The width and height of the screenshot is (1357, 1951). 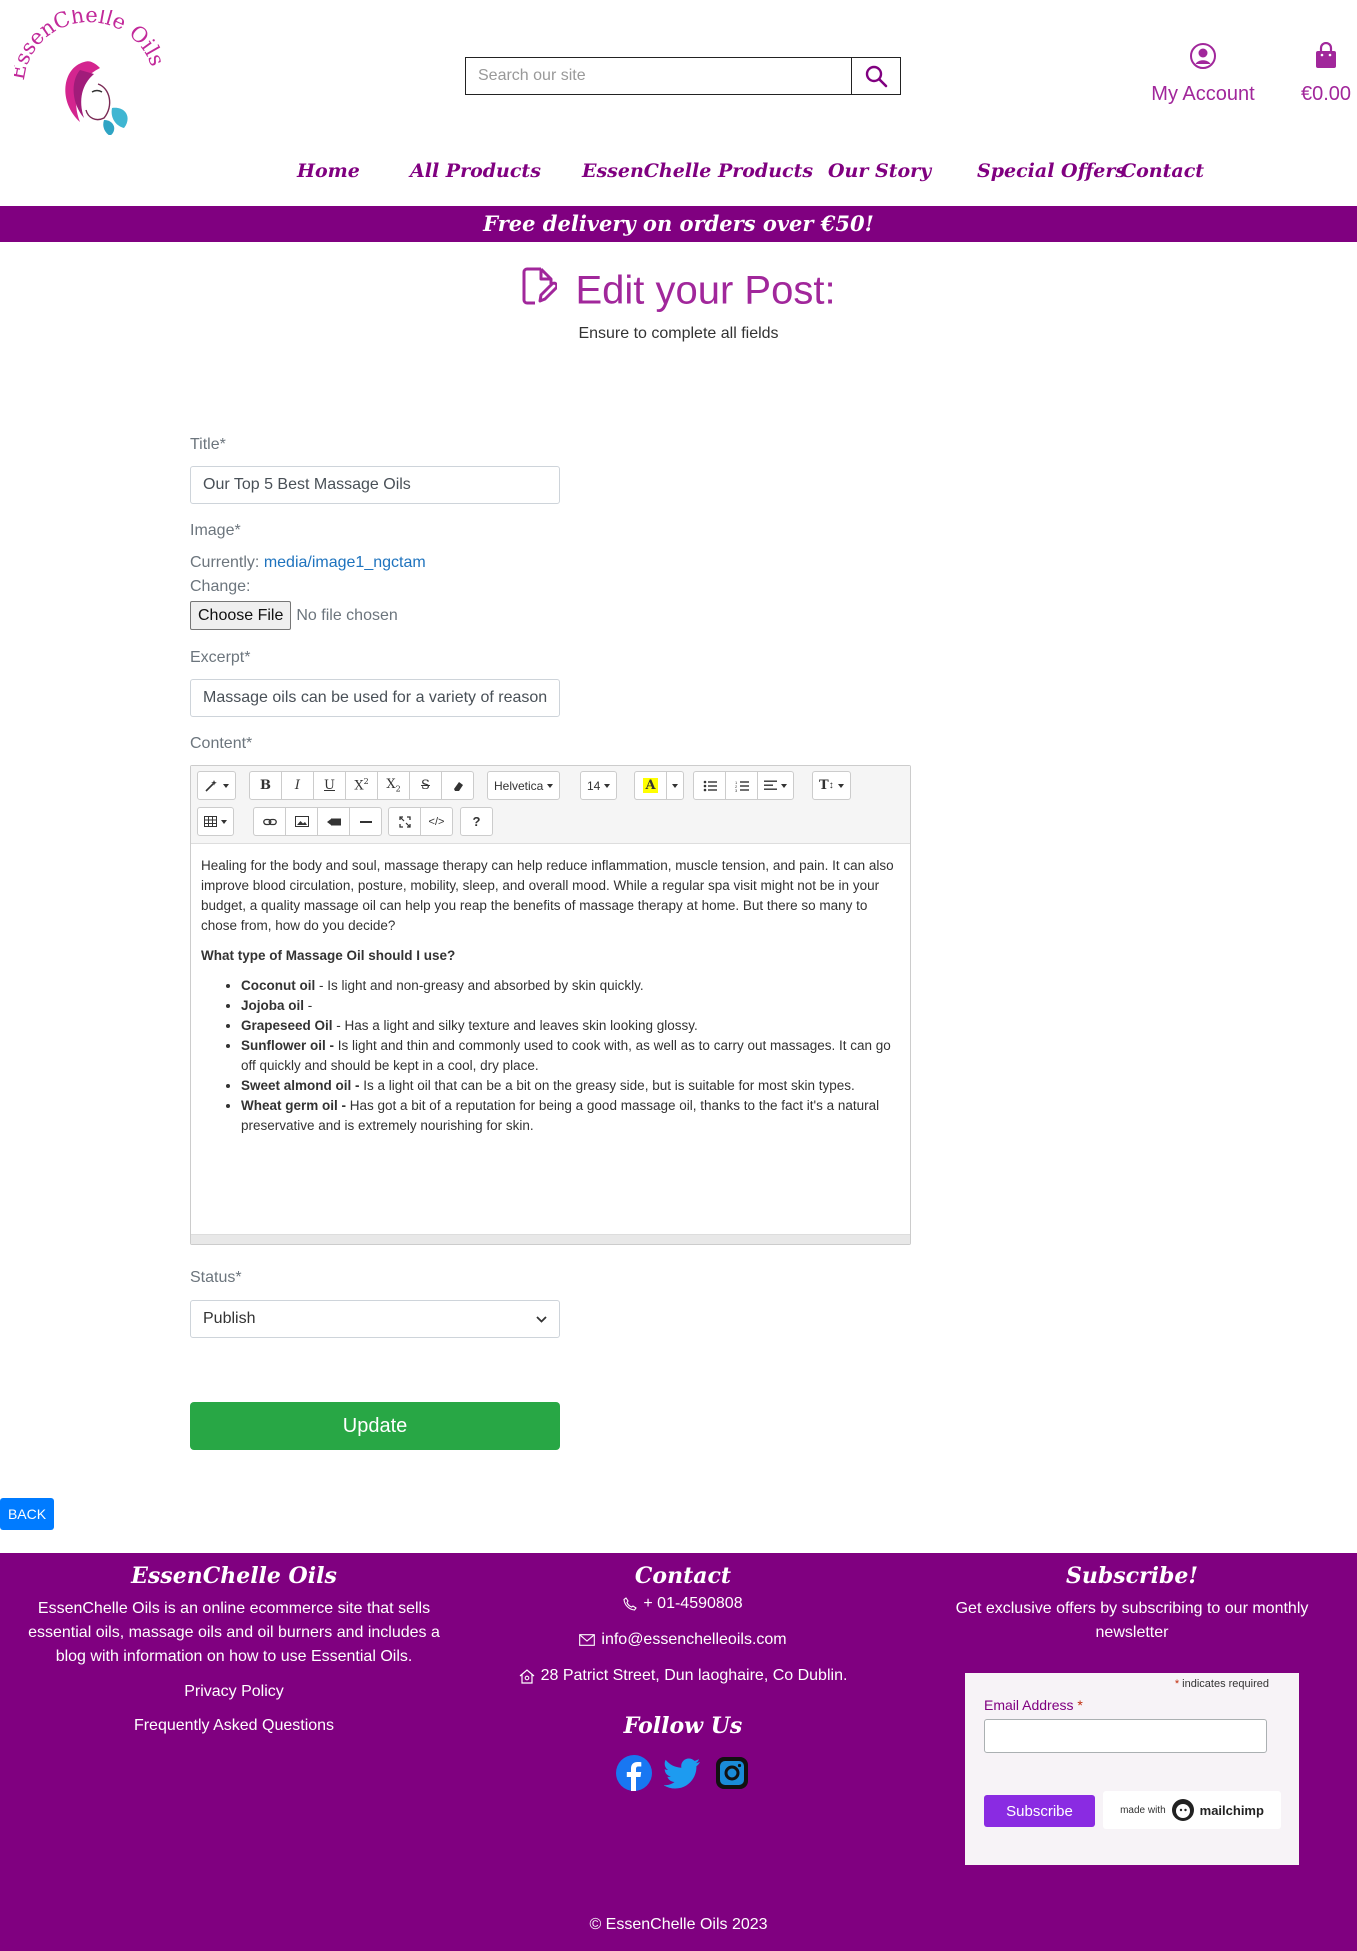 What do you see at coordinates (89, 72) in the screenshot?
I see `brand-logo: EssenChelle Oils` at bounding box center [89, 72].